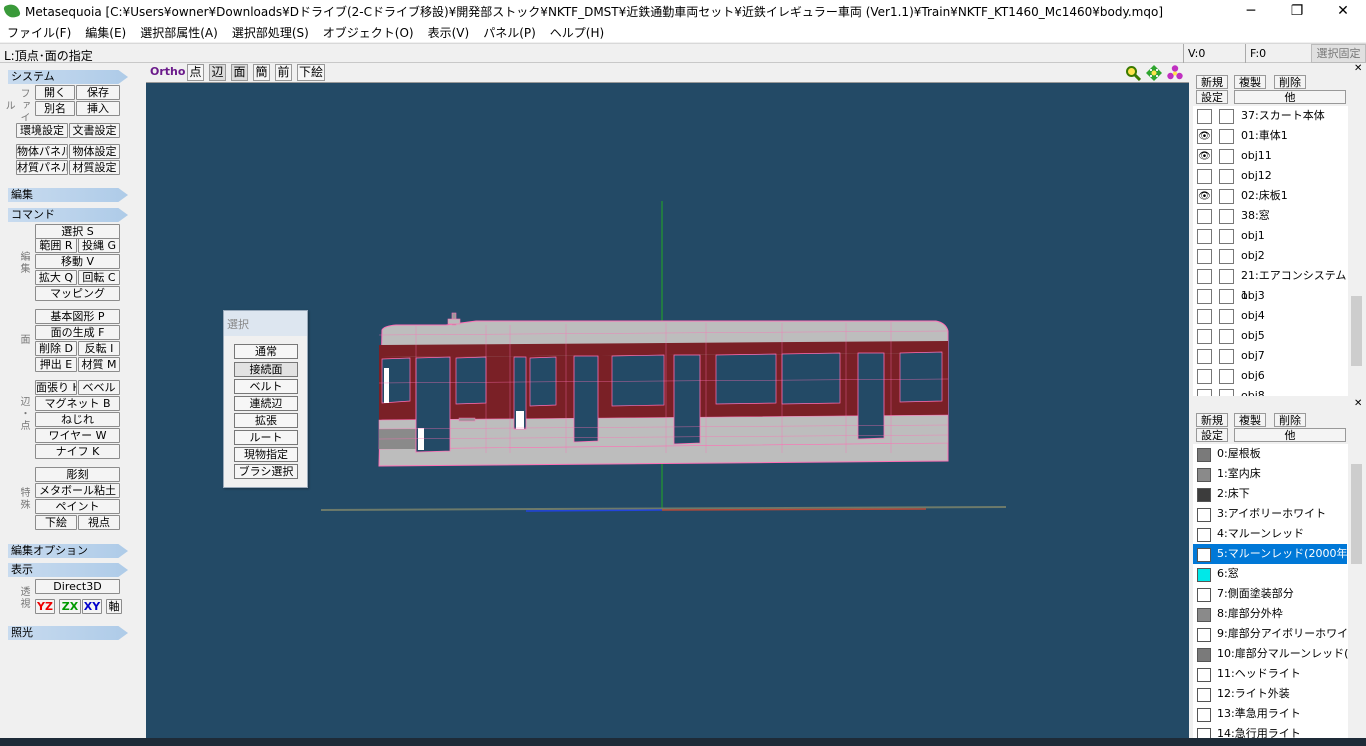 This screenshot has height=746, width=1366. I want to click on carve-tool-button: 彫刻, so click(77, 474).